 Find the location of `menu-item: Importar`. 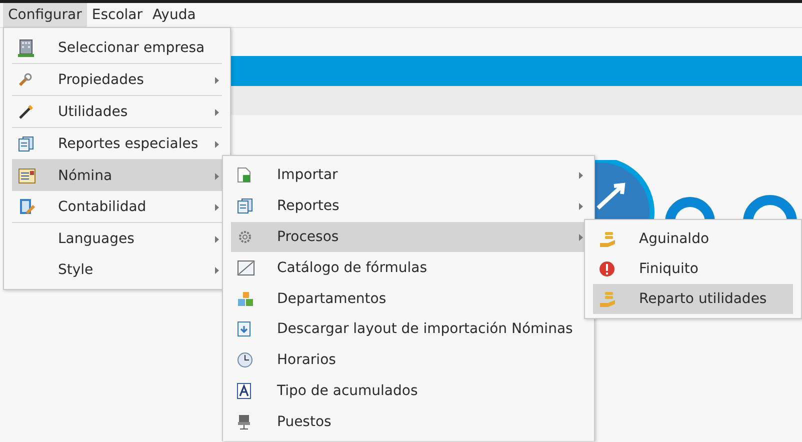

menu-item: Importar is located at coordinates (408, 175).